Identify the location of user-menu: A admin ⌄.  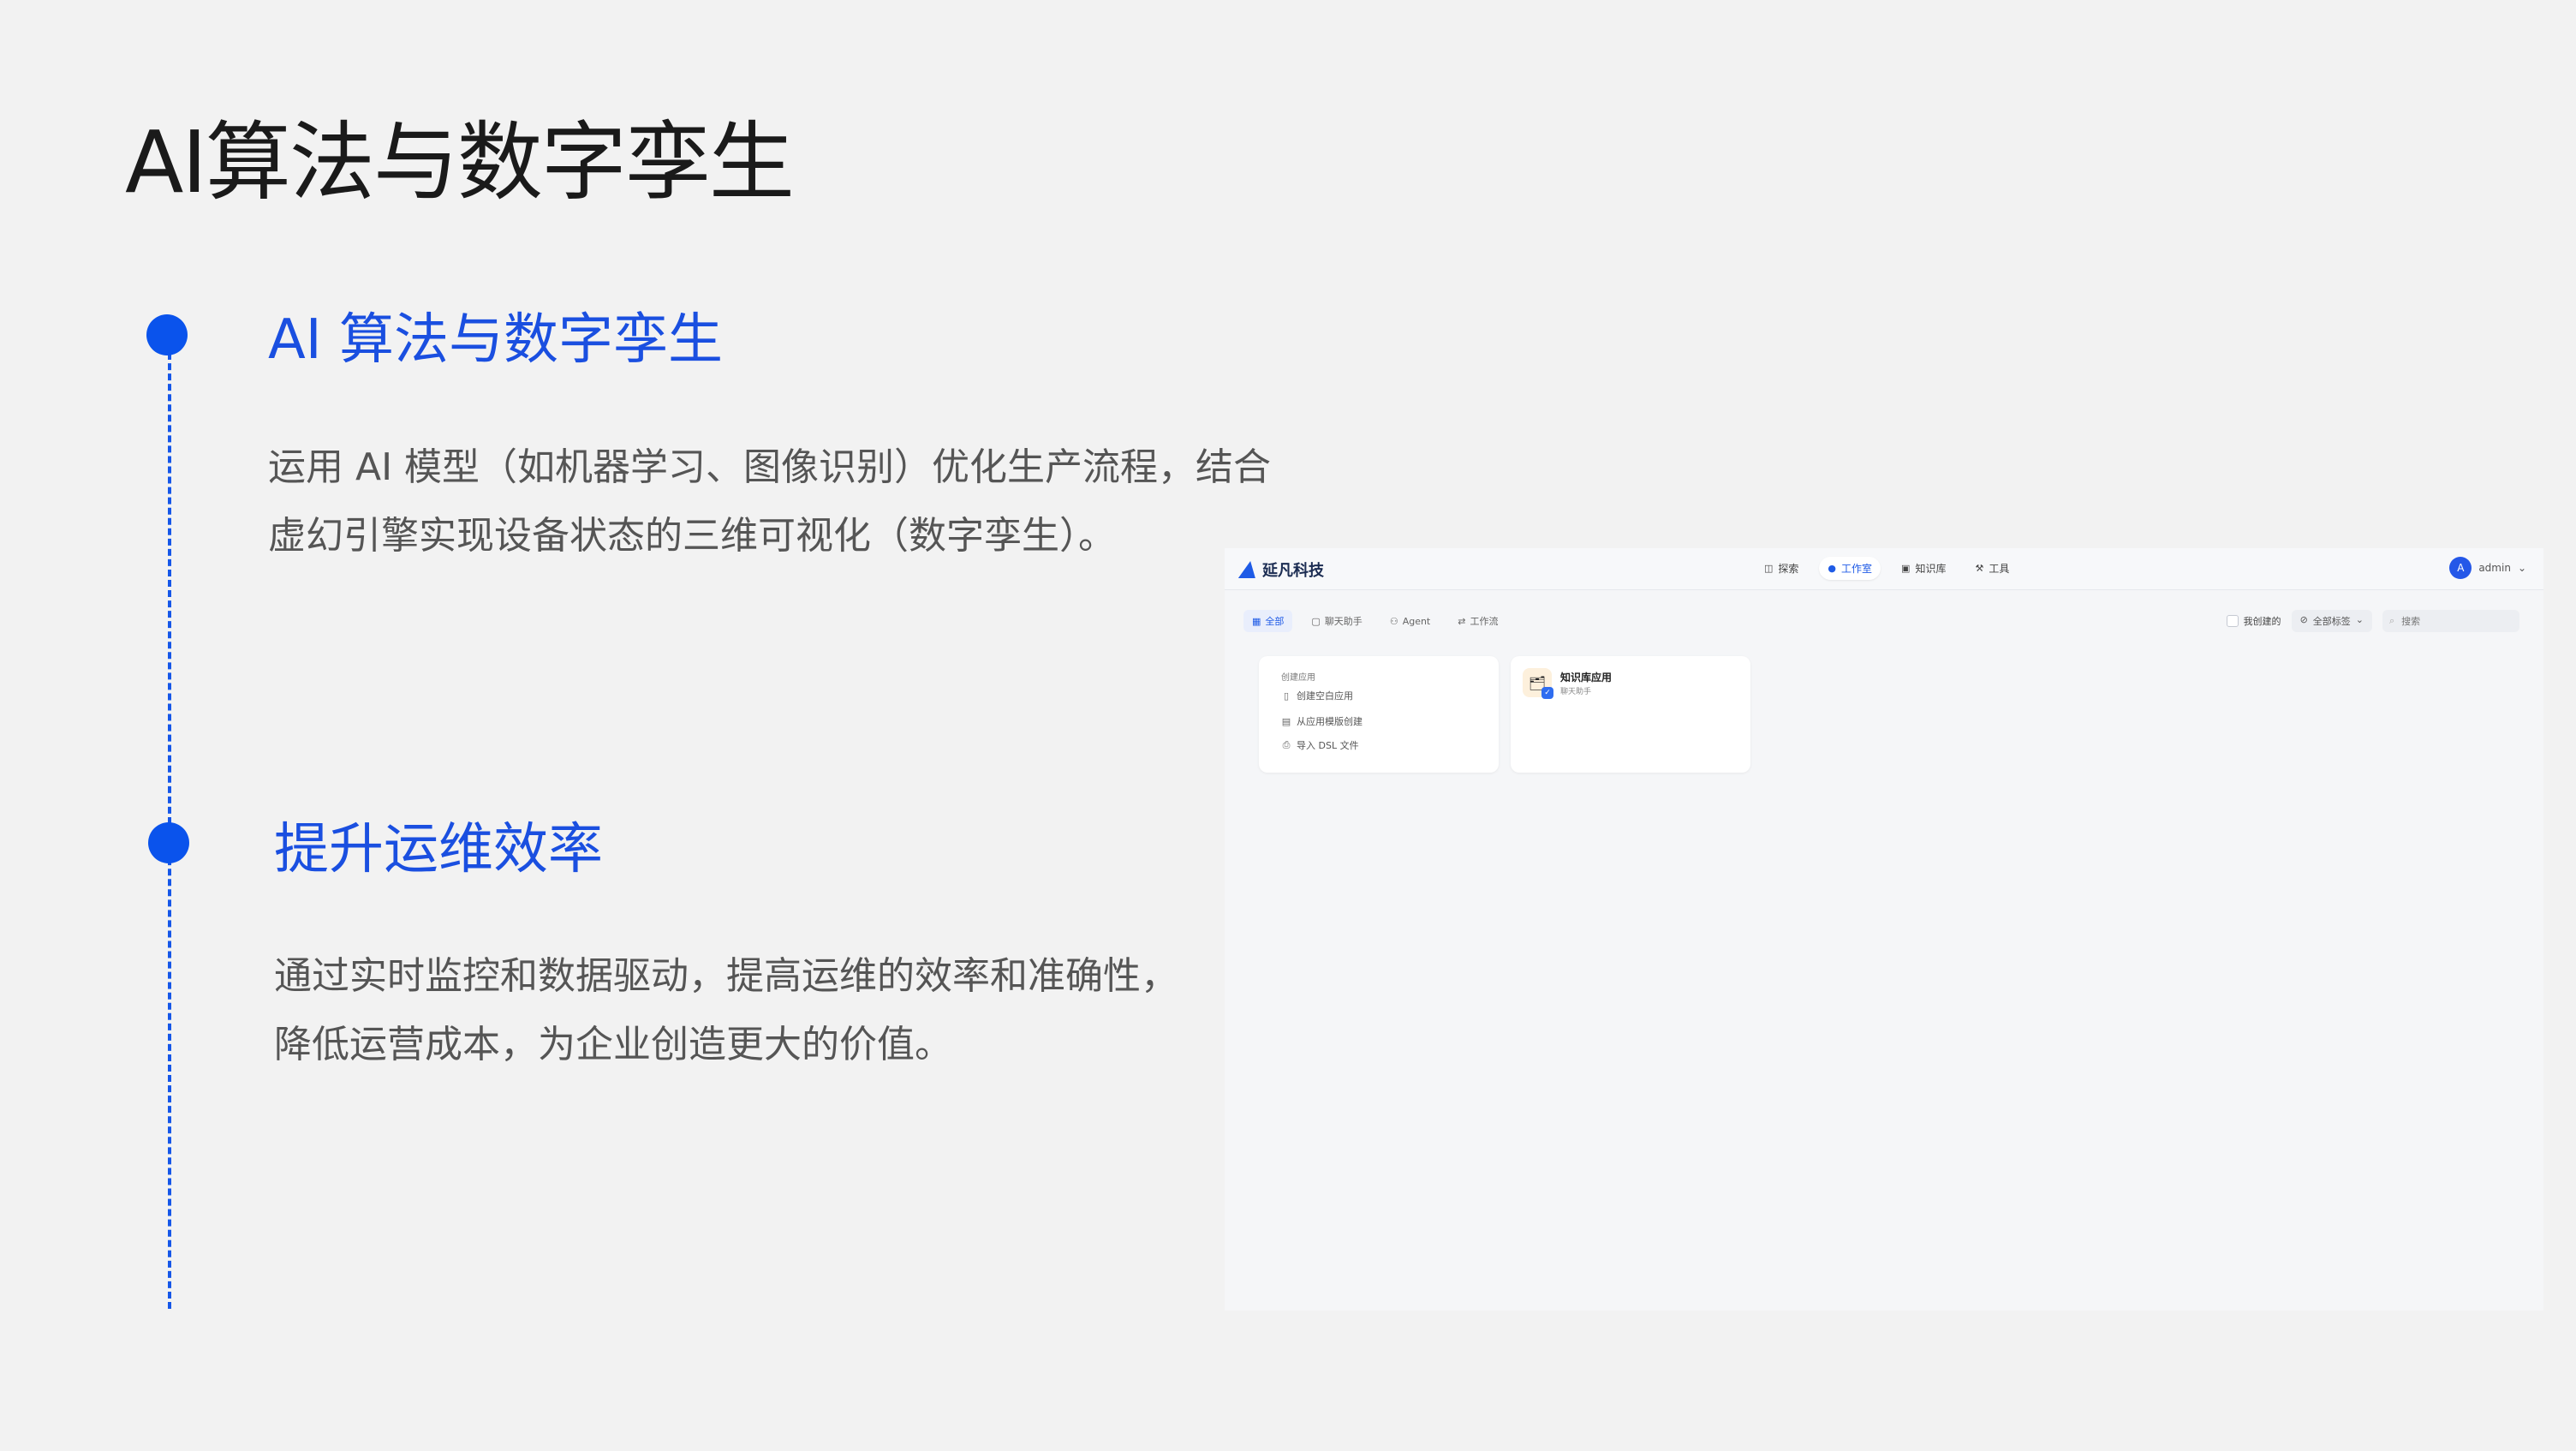
(2487, 568).